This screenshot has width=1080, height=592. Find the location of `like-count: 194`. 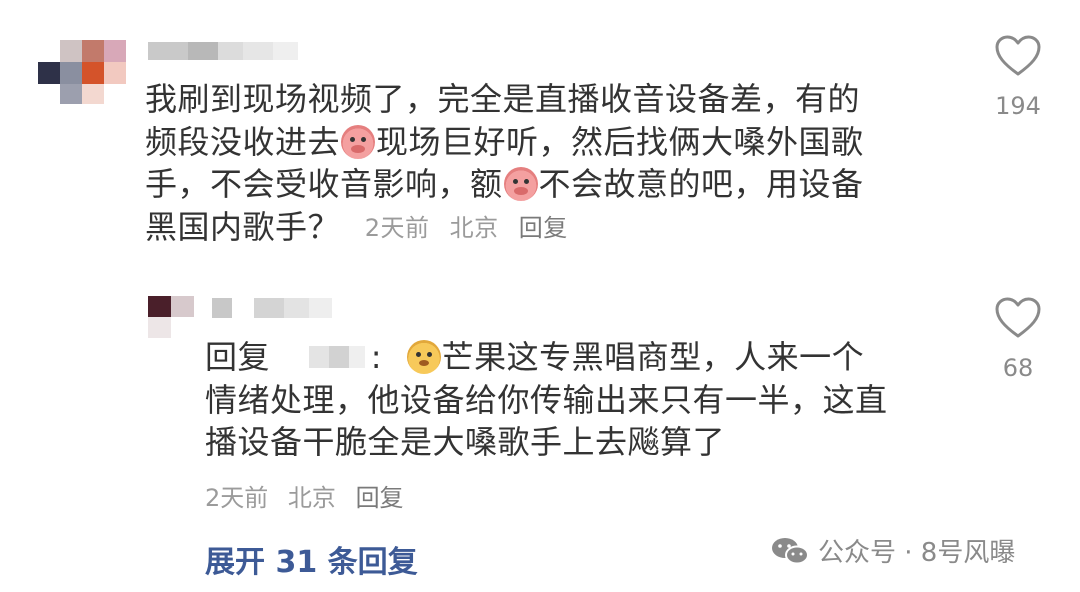

like-count: 194 is located at coordinates (1018, 106).